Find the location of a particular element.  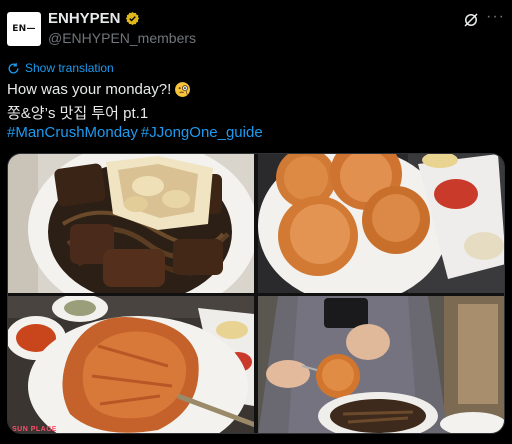

user-handle: @ENHYPEN_members is located at coordinates (122, 38).